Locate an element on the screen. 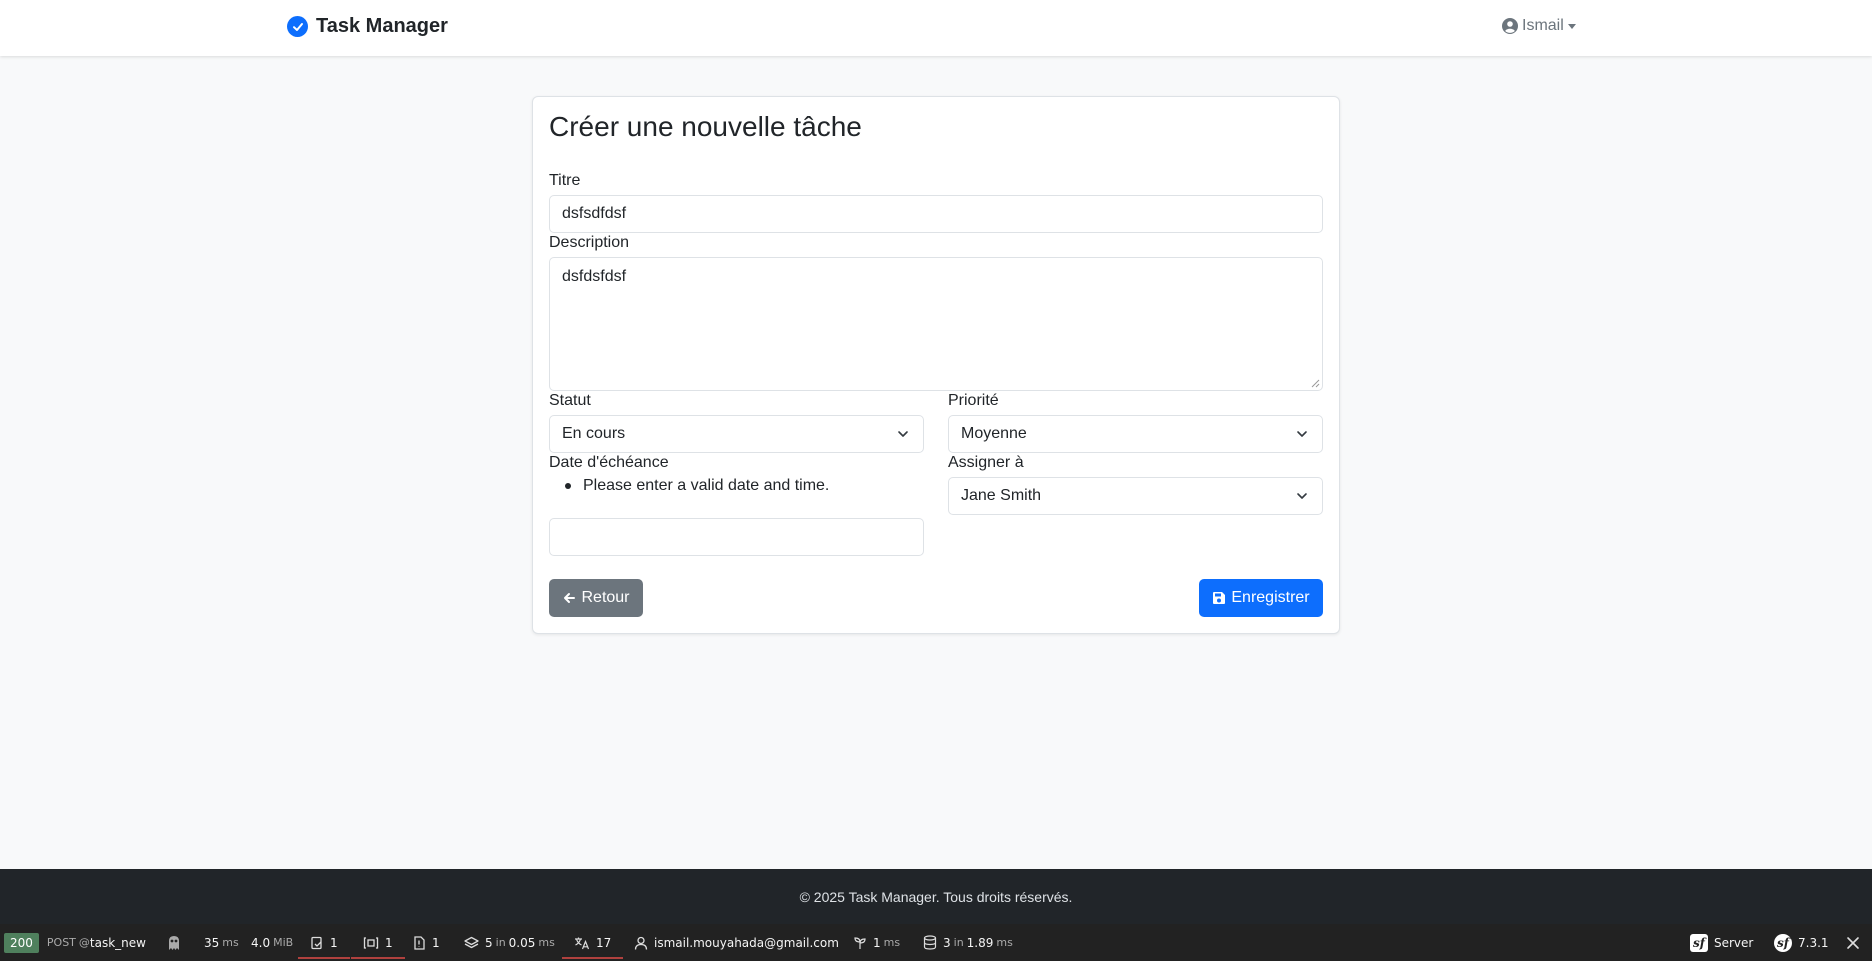 This screenshot has height=961, width=1872. toolbar-user: ismail.mouyahada@gmail.com is located at coordinates (736, 942).